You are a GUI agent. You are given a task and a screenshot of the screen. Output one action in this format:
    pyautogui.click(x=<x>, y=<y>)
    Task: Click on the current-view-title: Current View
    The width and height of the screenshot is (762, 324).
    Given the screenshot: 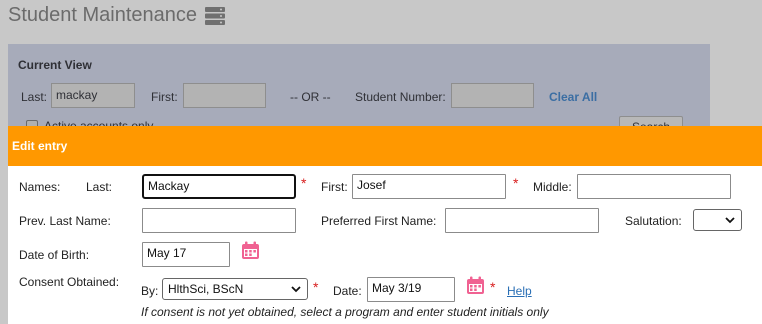 What is the action you would take?
    pyautogui.click(x=55, y=65)
    